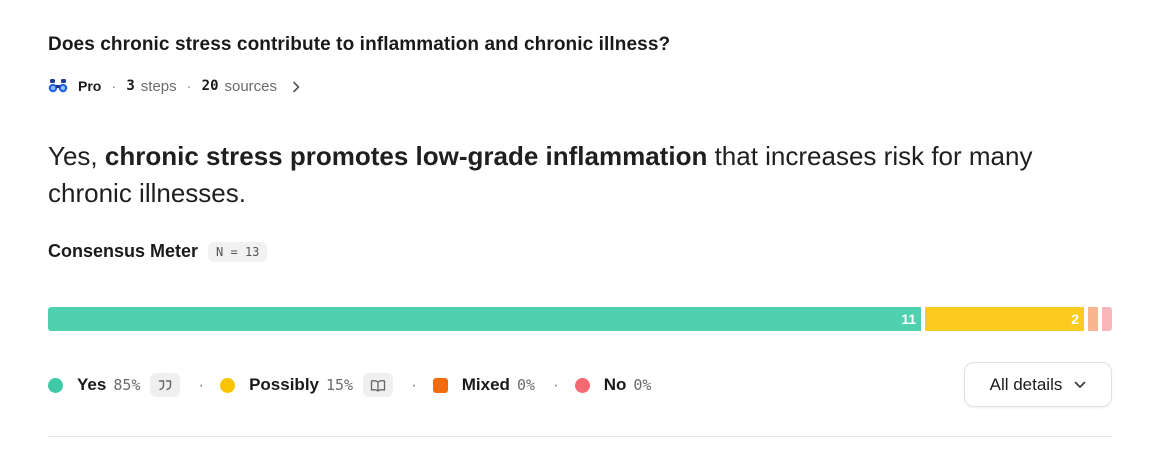 The image size is (1160, 460). I want to click on quote-icon, so click(165, 385).